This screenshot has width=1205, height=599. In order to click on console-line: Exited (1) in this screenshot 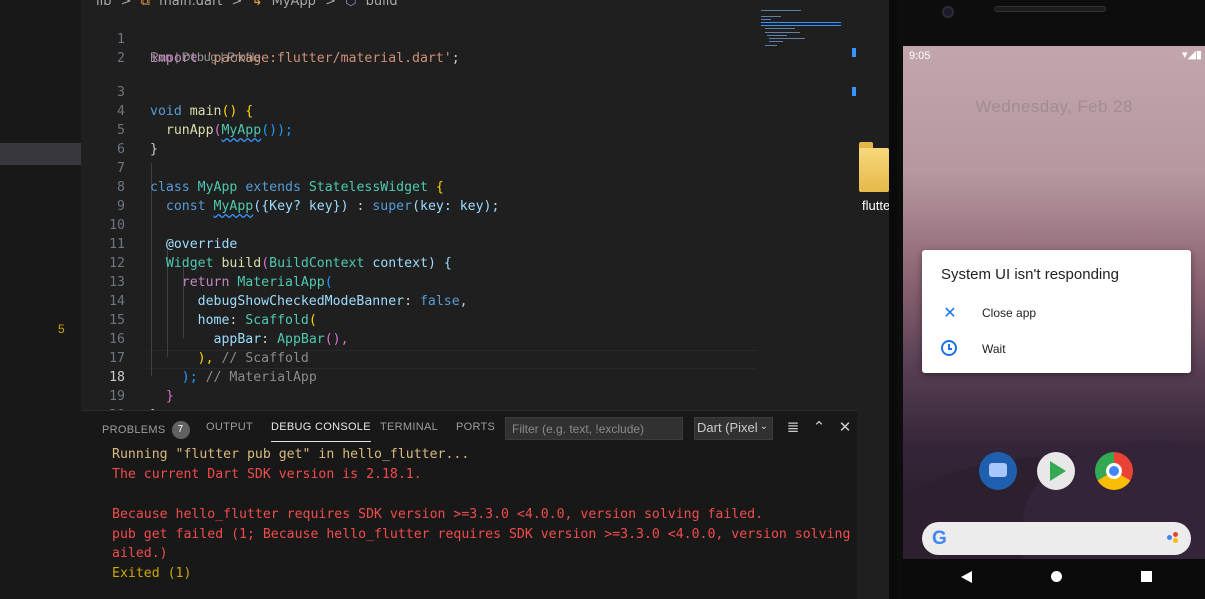, I will do `click(152, 573)`.